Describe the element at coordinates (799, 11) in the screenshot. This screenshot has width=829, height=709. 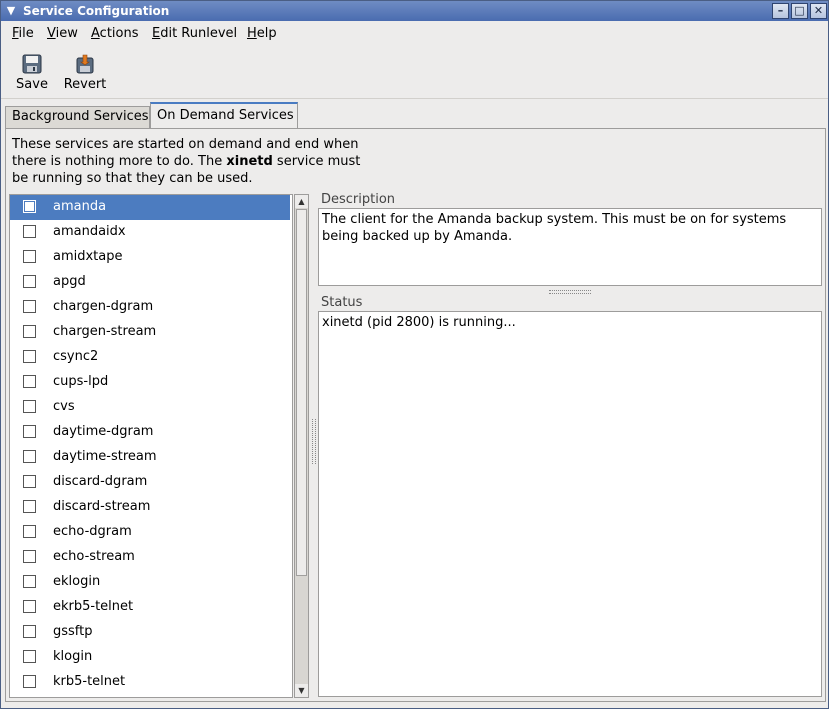
I see `maximize-icon: □` at that location.